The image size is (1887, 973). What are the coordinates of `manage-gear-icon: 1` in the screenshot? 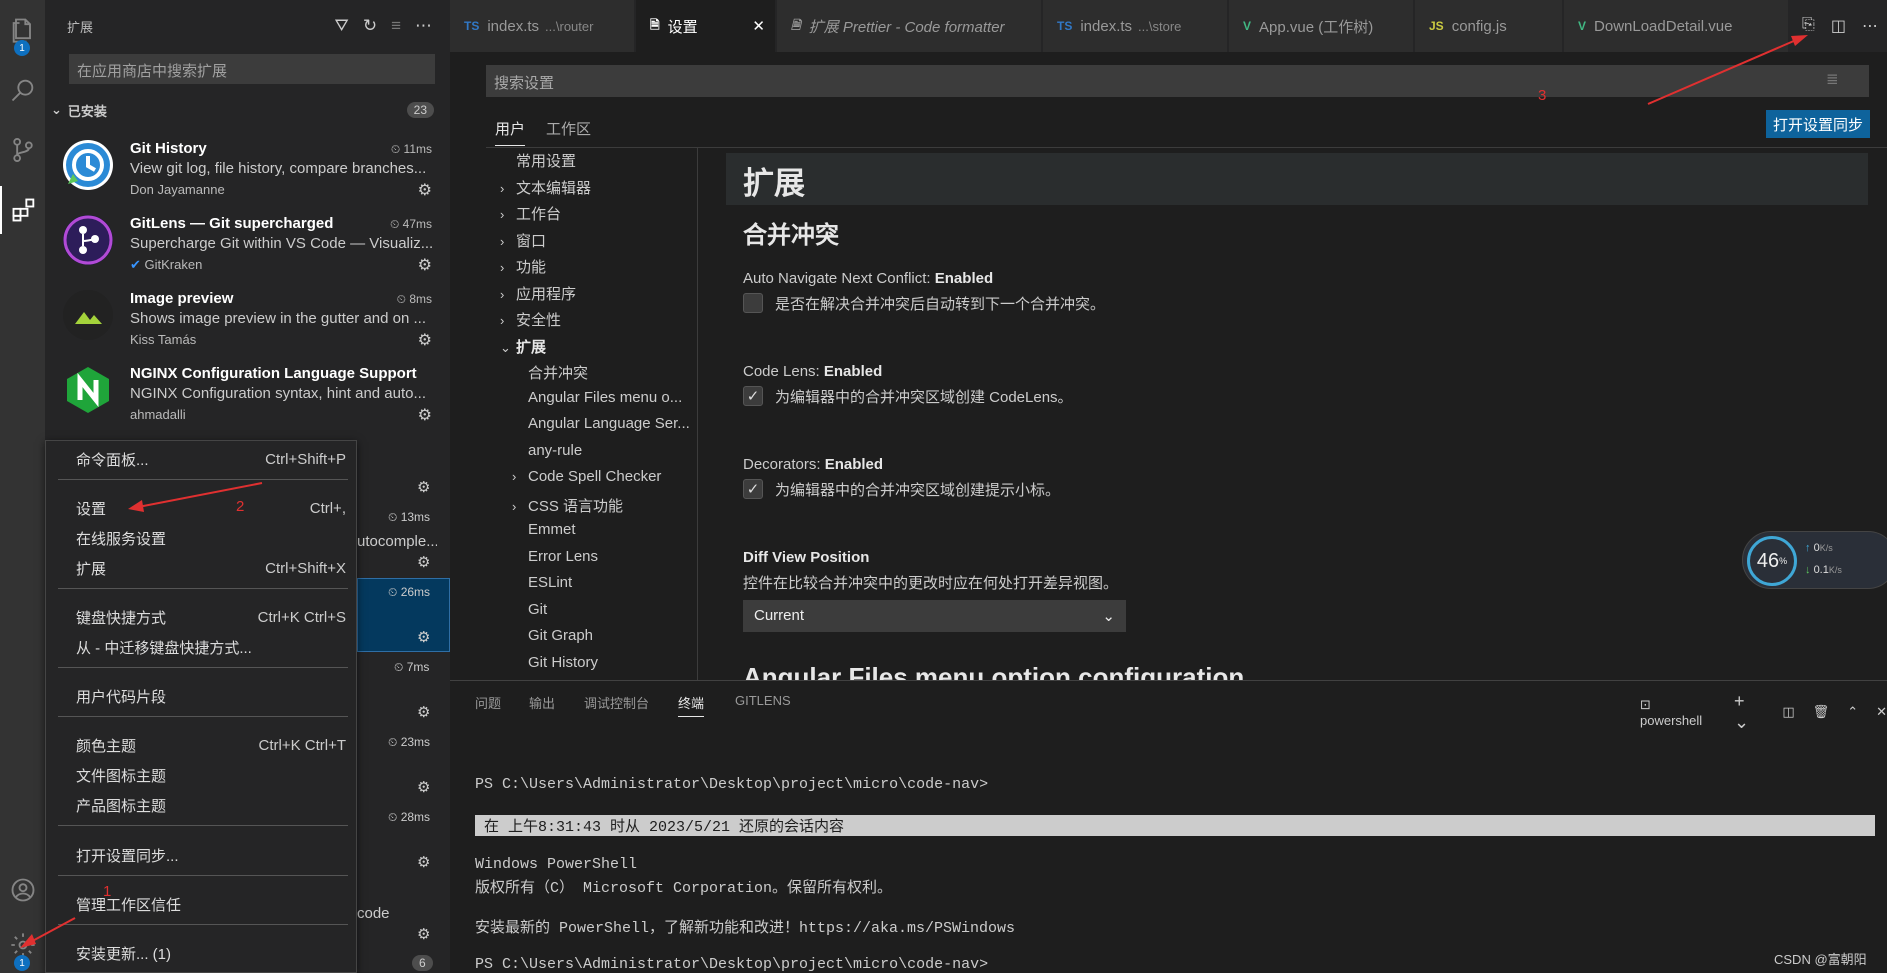 It's located at (22, 946).